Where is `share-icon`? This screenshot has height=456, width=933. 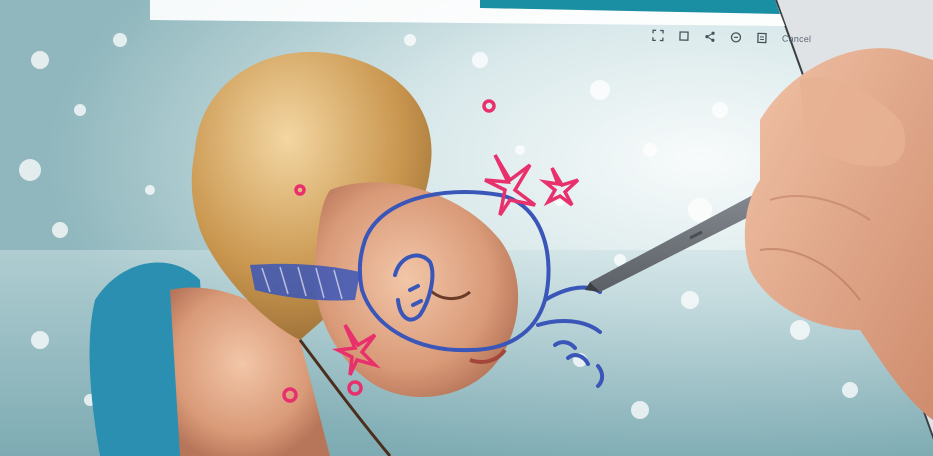
share-icon is located at coordinates (710, 37).